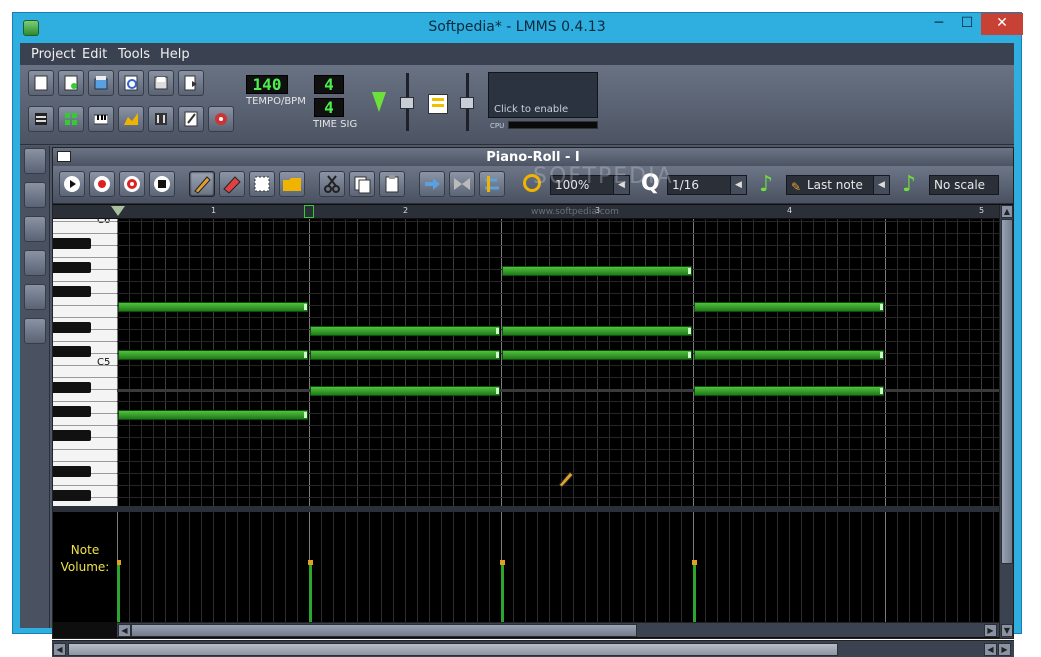 The width and height of the screenshot is (1041, 657). Describe the element at coordinates (967, 24) in the screenshot. I see `maximize-button: ☐` at that location.